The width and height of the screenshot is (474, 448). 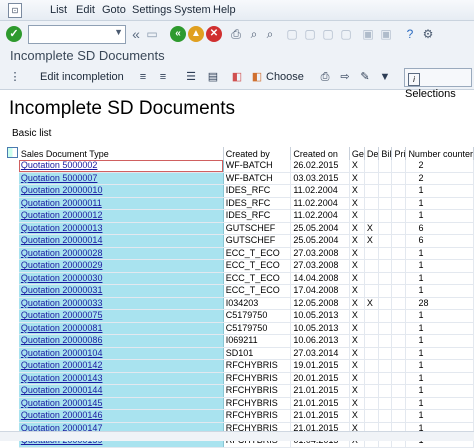 What do you see at coordinates (385, 77) in the screenshot?
I see `funnel-icon: ▼` at bounding box center [385, 77].